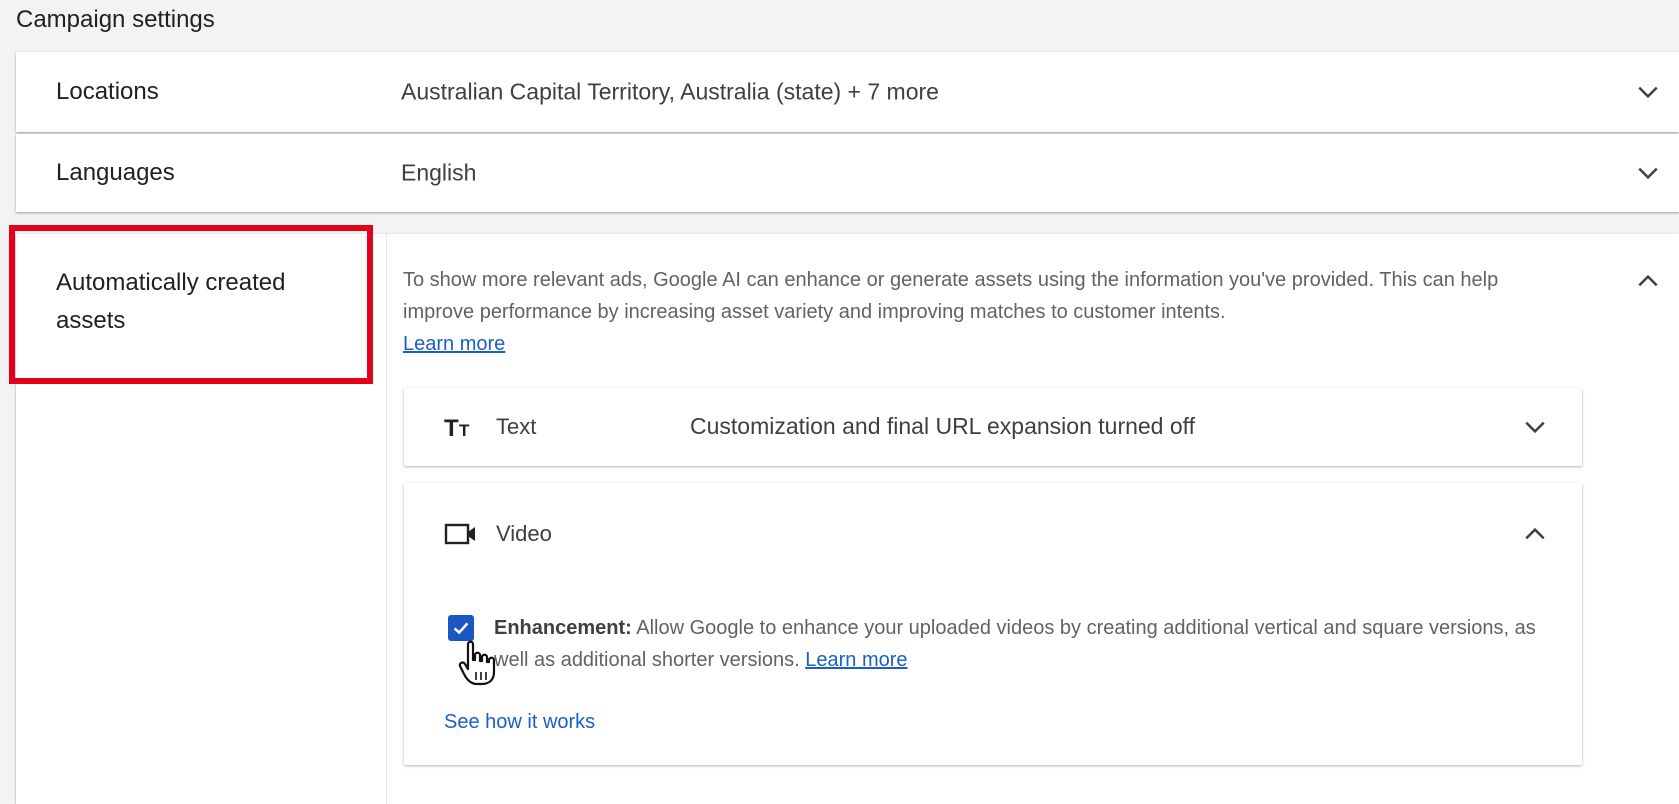  Describe the element at coordinates (524, 533) in the screenshot. I see `video-card-title: Video` at that location.